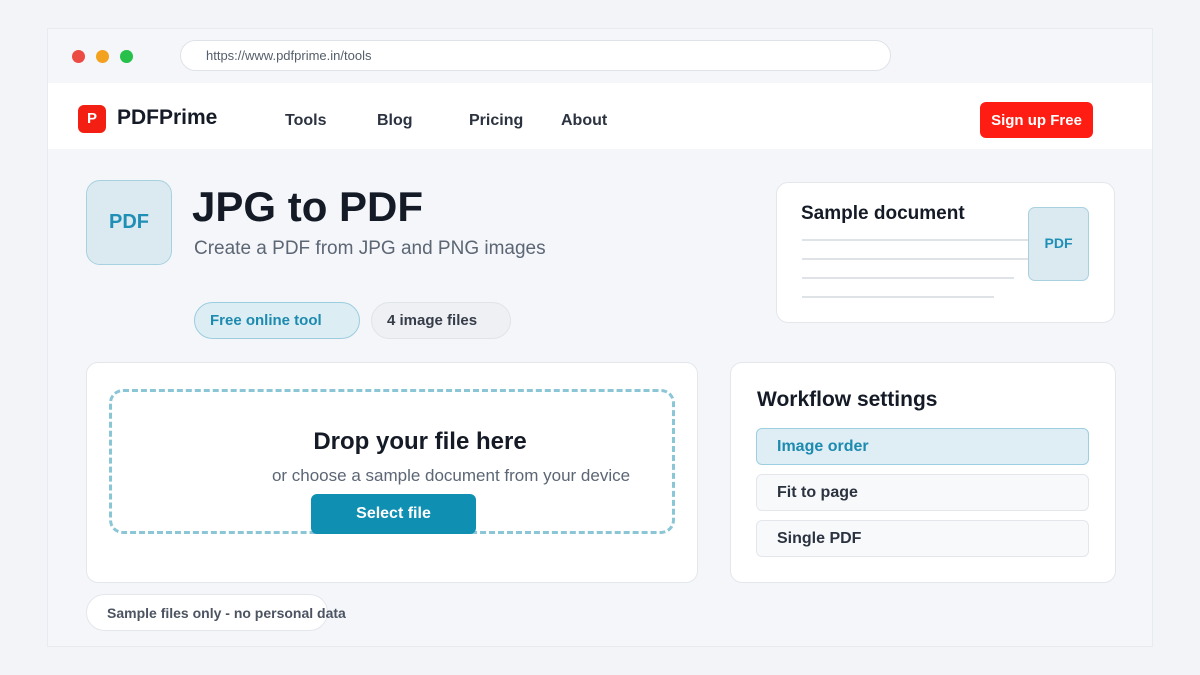  I want to click on close-window-icon, so click(78, 56).